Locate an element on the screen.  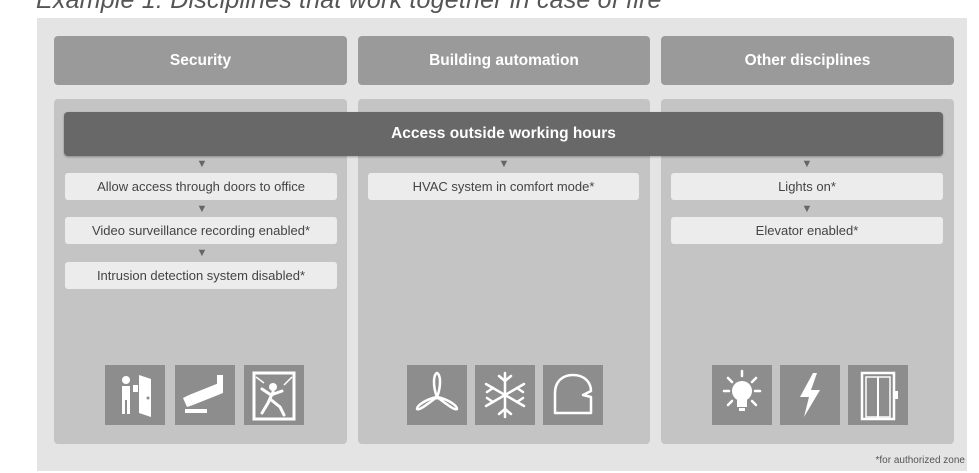
header-building-automation: Building automation is located at coordinates (504, 60).